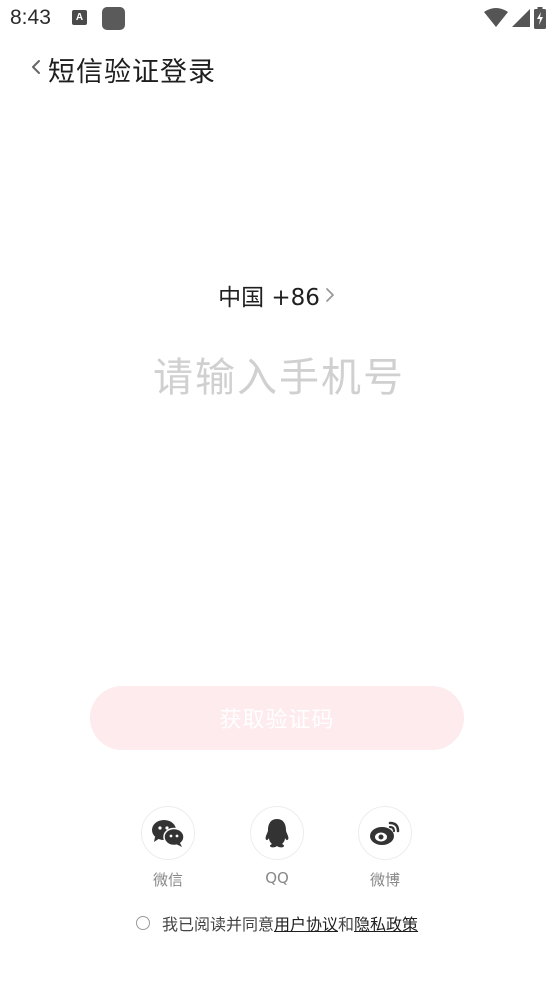  What do you see at coordinates (330, 295) in the screenshot?
I see `chevron-right-icon` at bounding box center [330, 295].